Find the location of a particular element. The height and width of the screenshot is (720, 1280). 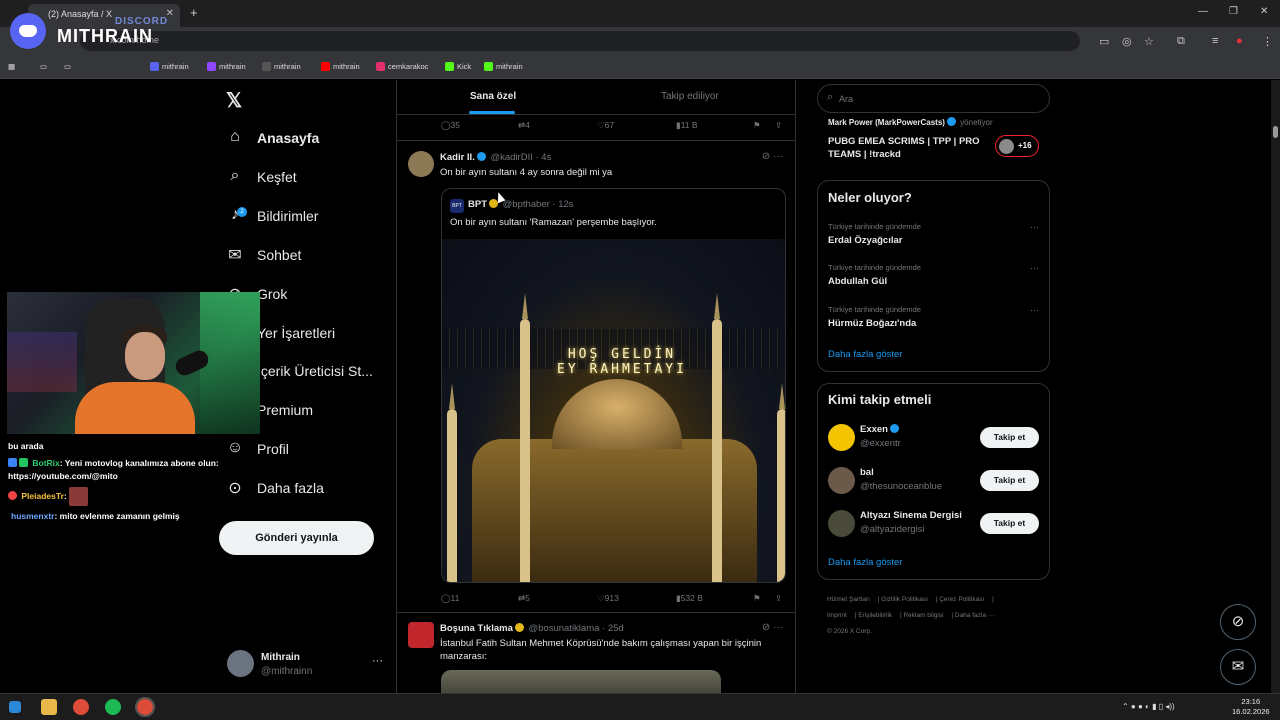

post-button: Gönderi yayınla is located at coordinates (296, 538).